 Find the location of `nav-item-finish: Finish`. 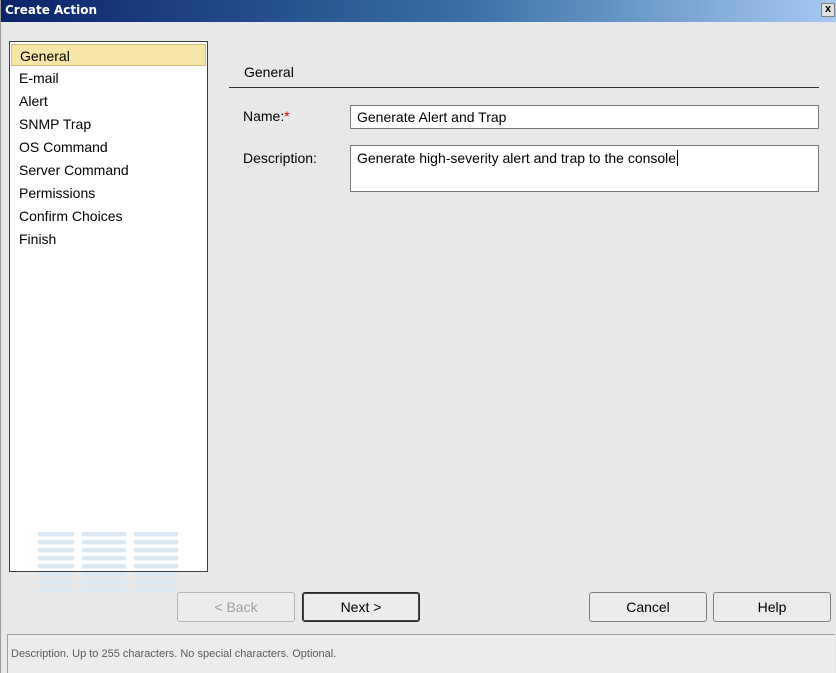

nav-item-finish: Finish is located at coordinates (108, 239).